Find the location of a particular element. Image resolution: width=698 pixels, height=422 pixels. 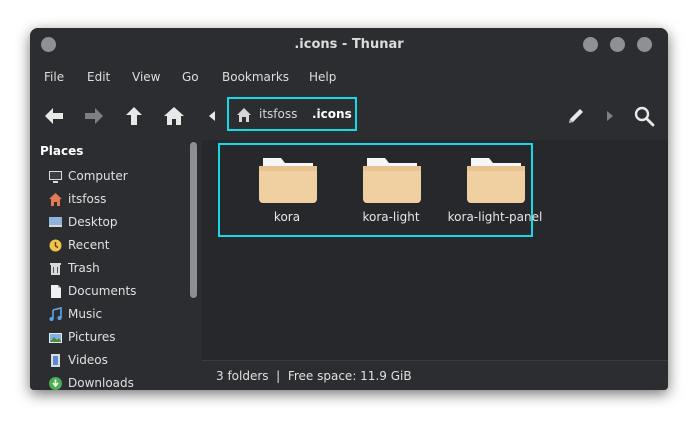

sidebar-item-label: Music is located at coordinates (85, 314).